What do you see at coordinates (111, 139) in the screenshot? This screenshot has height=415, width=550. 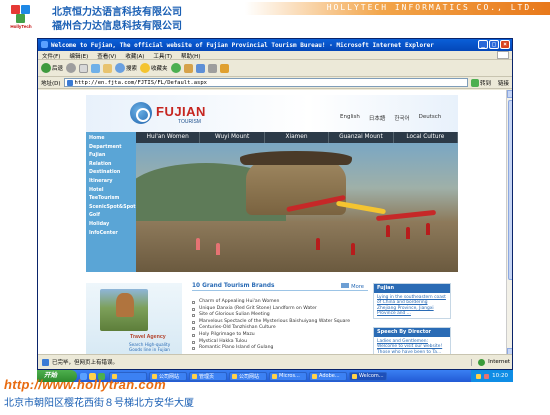 I see `nav-home: Home` at bounding box center [111, 139].